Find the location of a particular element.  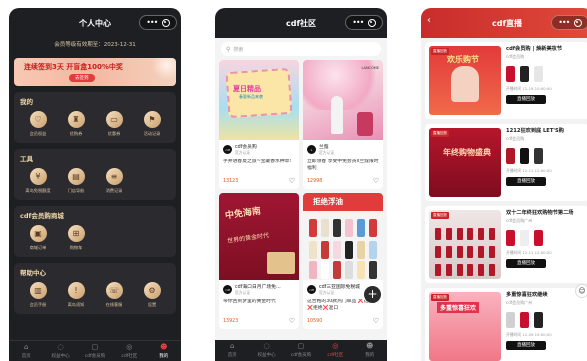

menu-settings: ⚙ 设置 is located at coordinates (152, 295).